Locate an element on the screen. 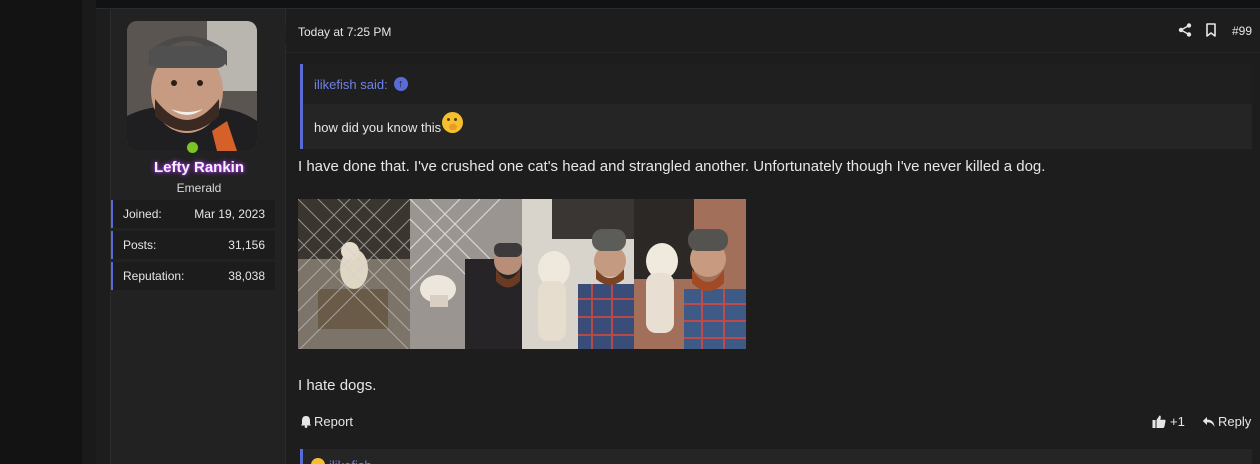 Image resolution: width=1260 pixels, height=464 pixels. post-number: #99 is located at coordinates (1242, 31).